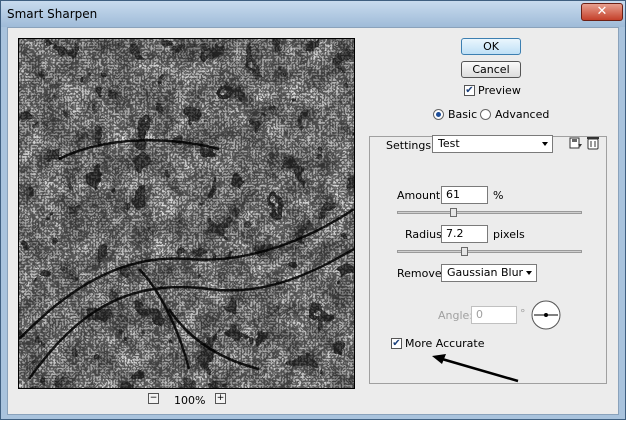 This screenshot has width=628, height=428. I want to click on title-bar: Smart Sharpen ✕, so click(313, 14).